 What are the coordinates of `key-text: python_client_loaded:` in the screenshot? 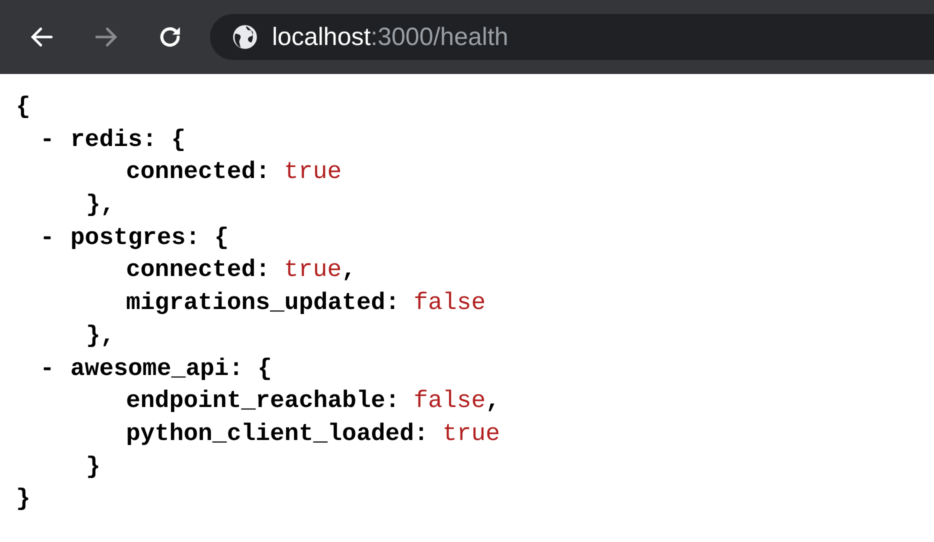 It's located at (277, 435).